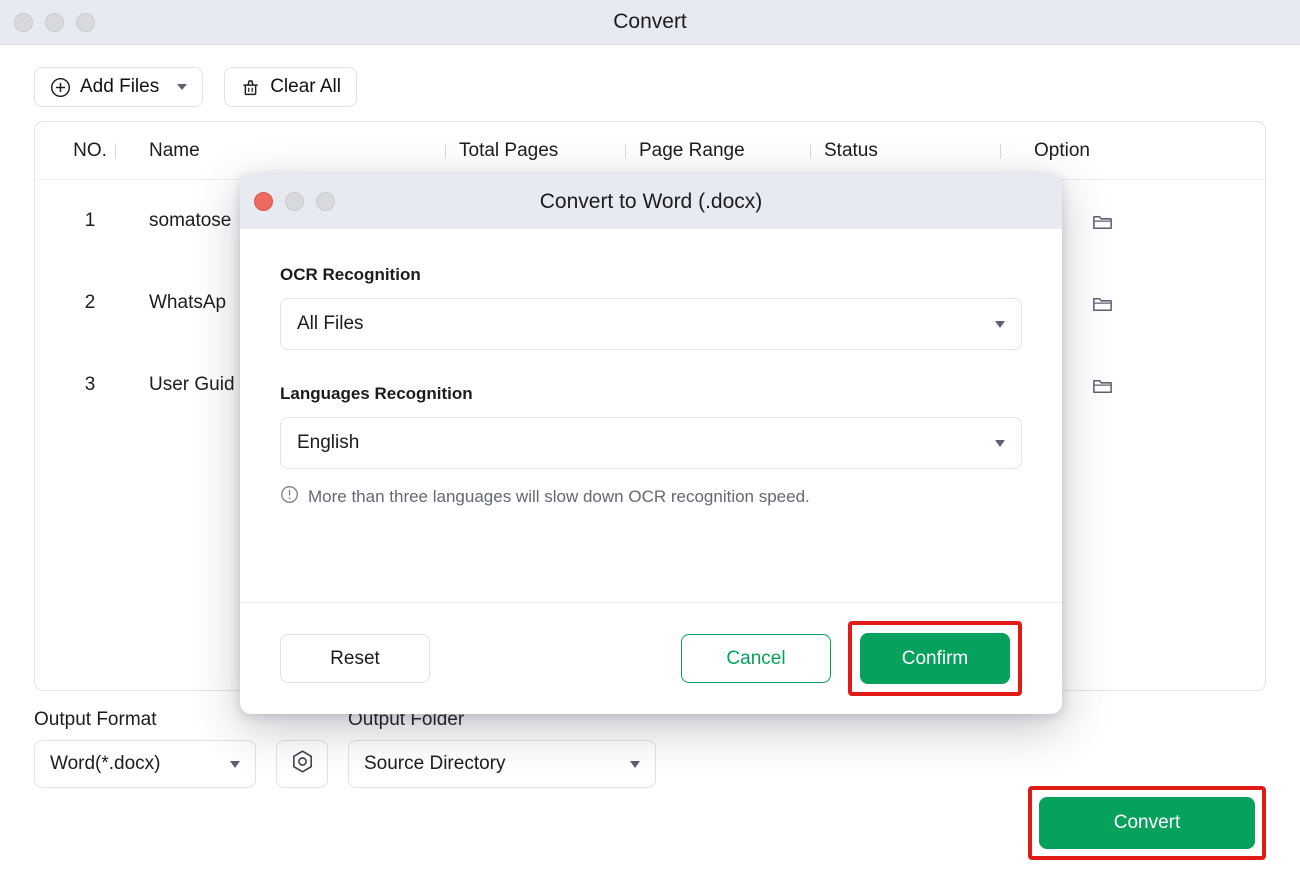 The height and width of the screenshot is (885, 1300). I want to click on trash-icon, so click(250, 87).